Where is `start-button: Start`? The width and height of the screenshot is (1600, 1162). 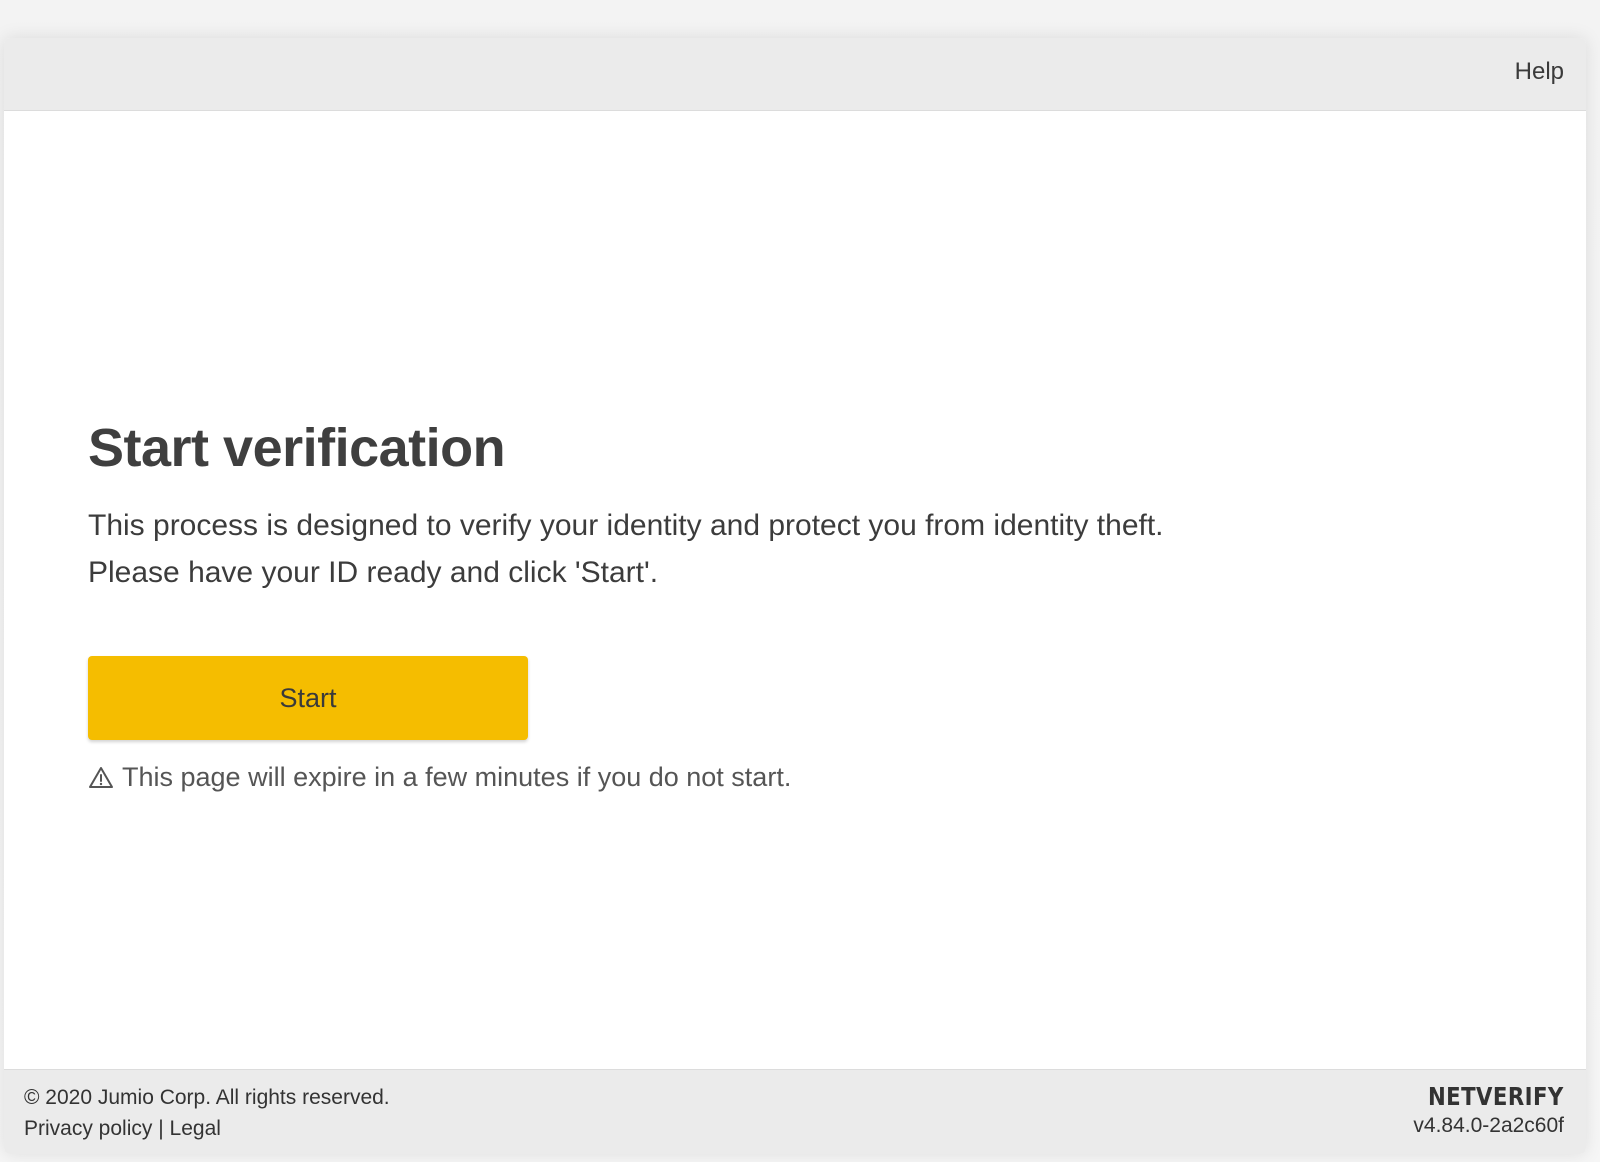 start-button: Start is located at coordinates (308, 698).